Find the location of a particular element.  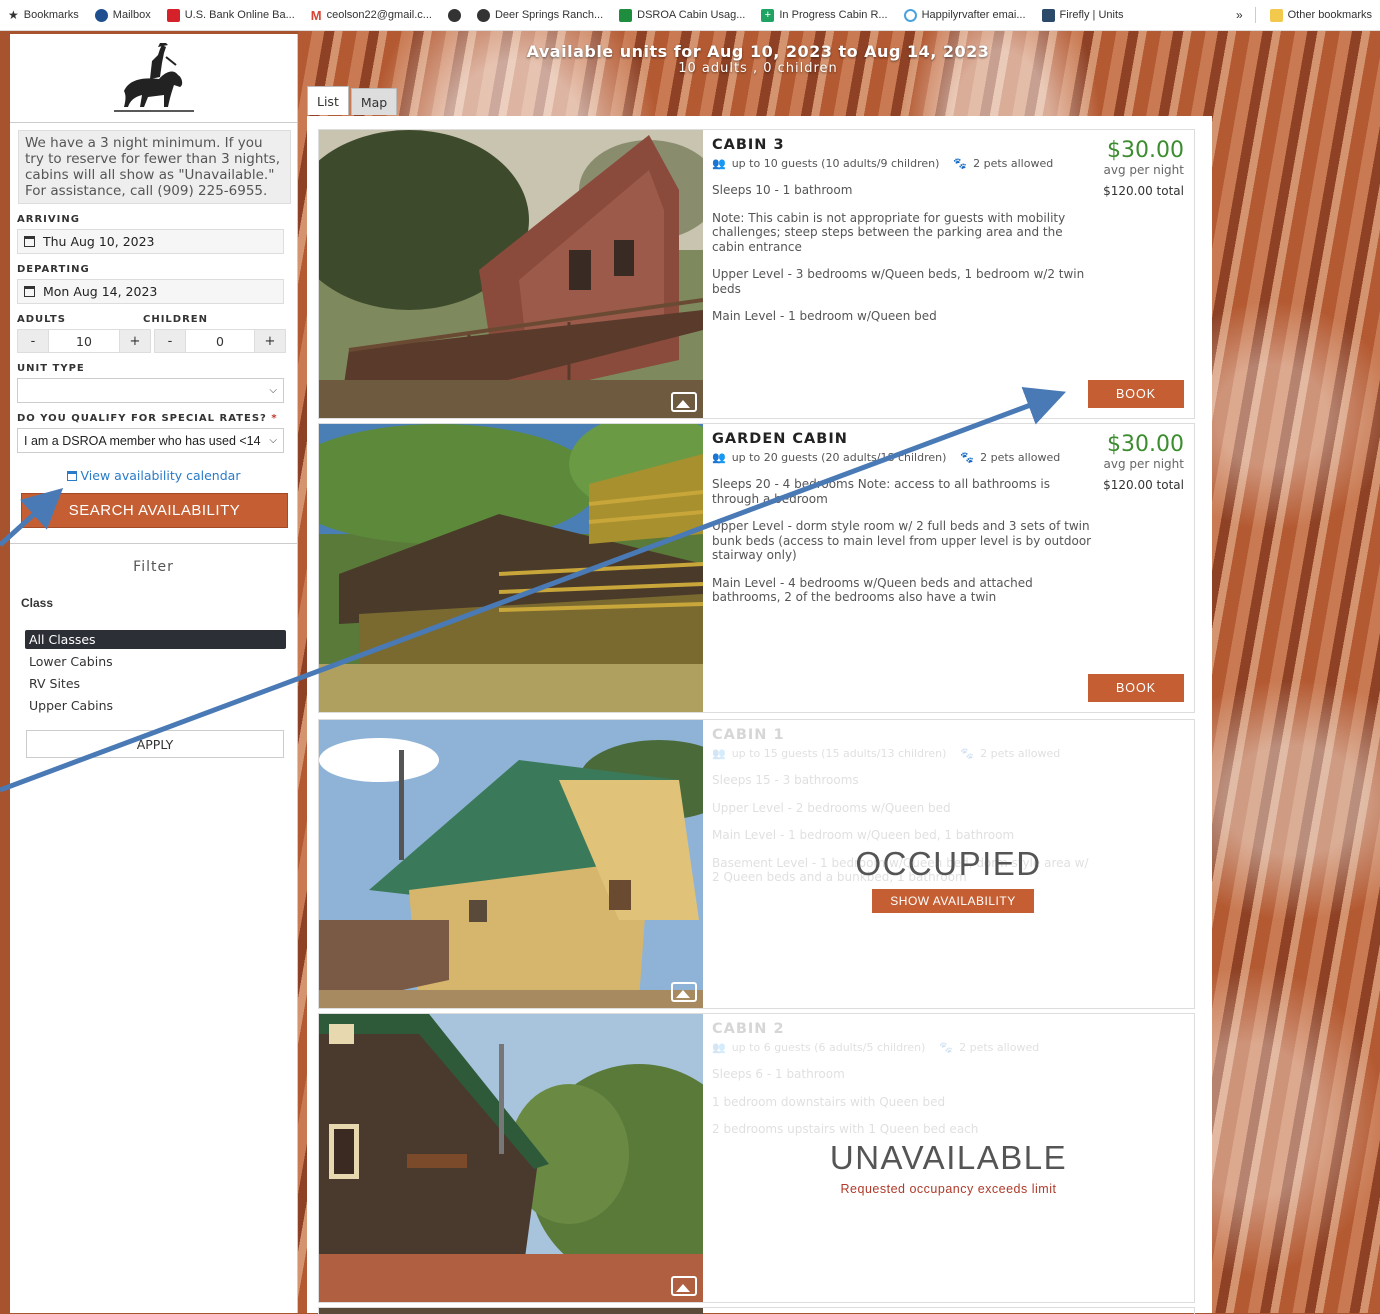

unit-name: CABIN 3 is located at coordinates (748, 145).